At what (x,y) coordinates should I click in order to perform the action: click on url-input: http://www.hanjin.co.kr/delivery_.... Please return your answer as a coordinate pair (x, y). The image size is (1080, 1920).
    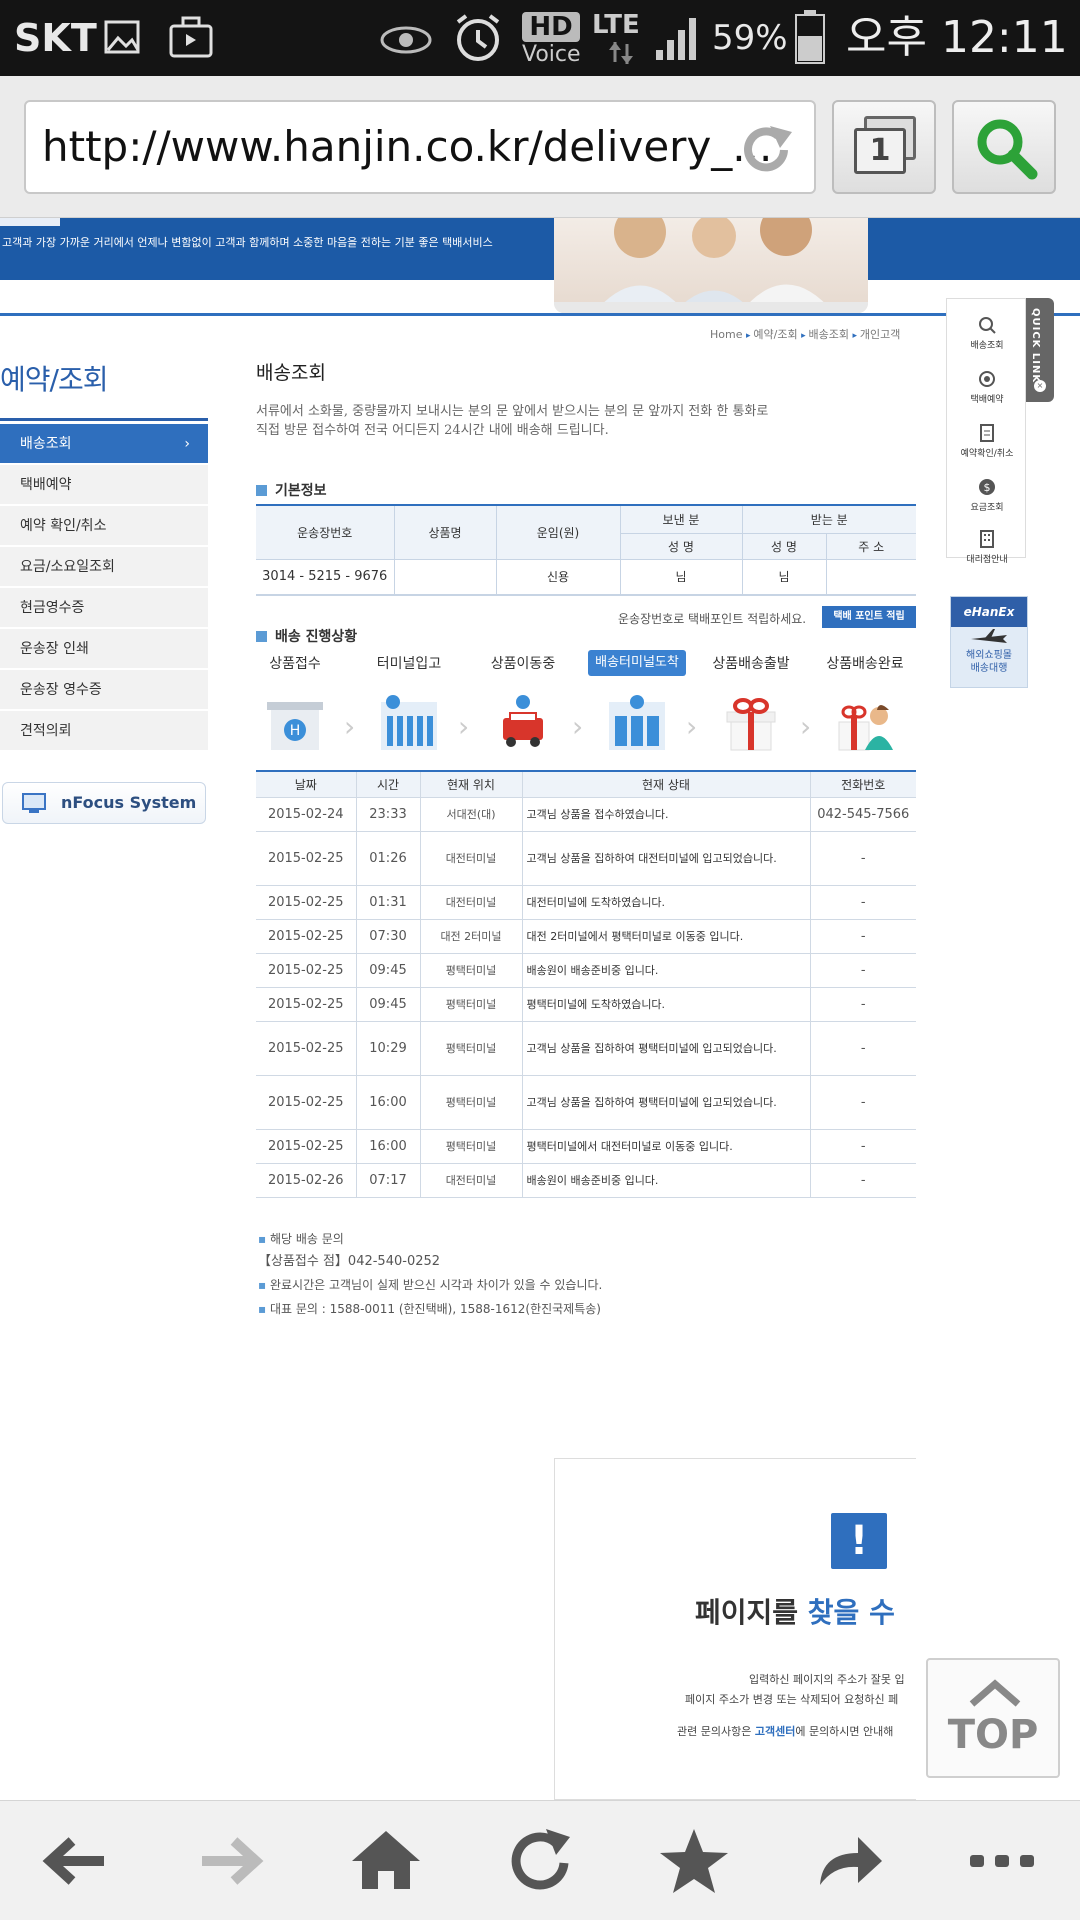
    Looking at the image, I should click on (420, 147).